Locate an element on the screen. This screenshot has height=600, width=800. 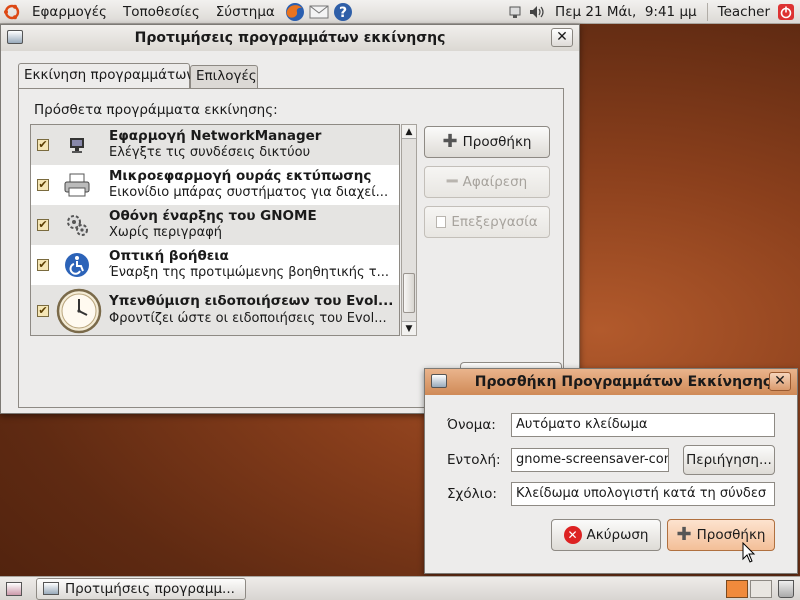
scroll-thumb is located at coordinates (409, 293).